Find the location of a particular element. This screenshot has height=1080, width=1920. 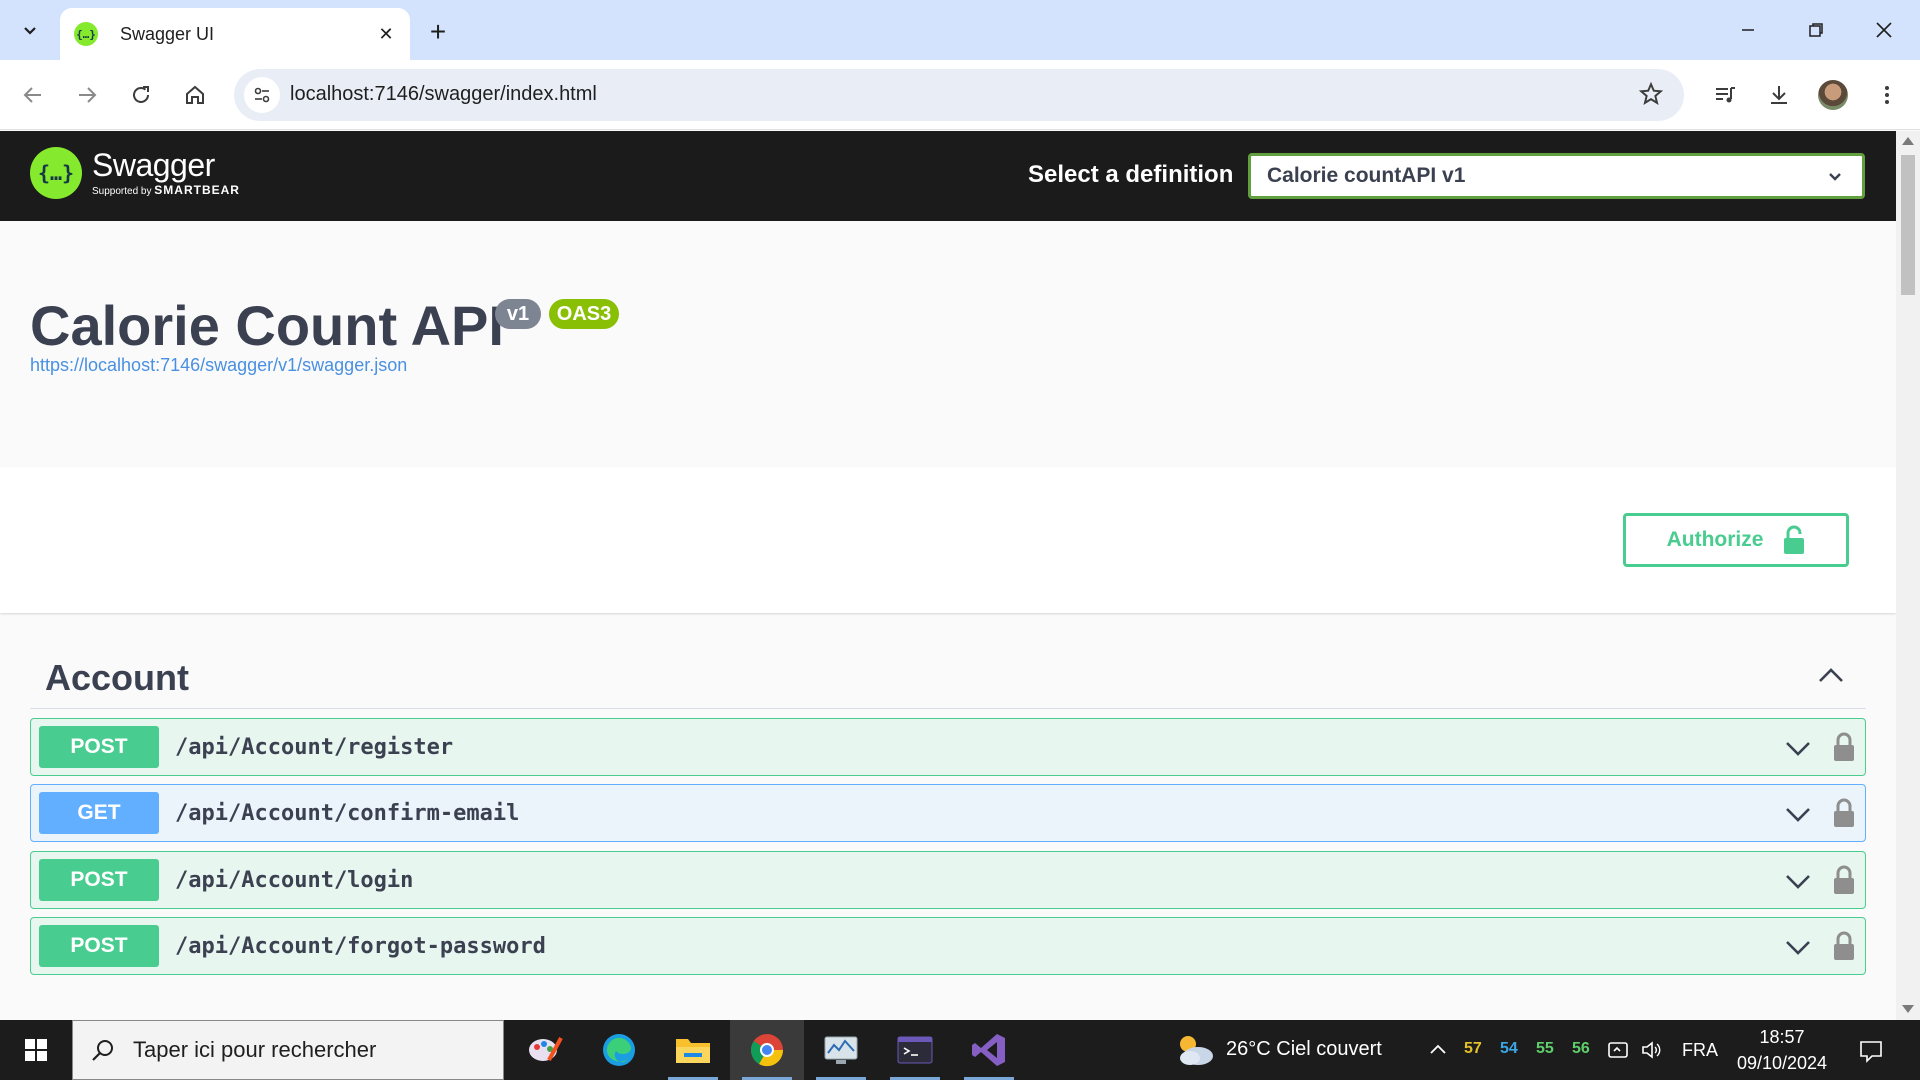

browser-toolbar: localhost:7146/swagger/index.html is located at coordinates (960, 95).